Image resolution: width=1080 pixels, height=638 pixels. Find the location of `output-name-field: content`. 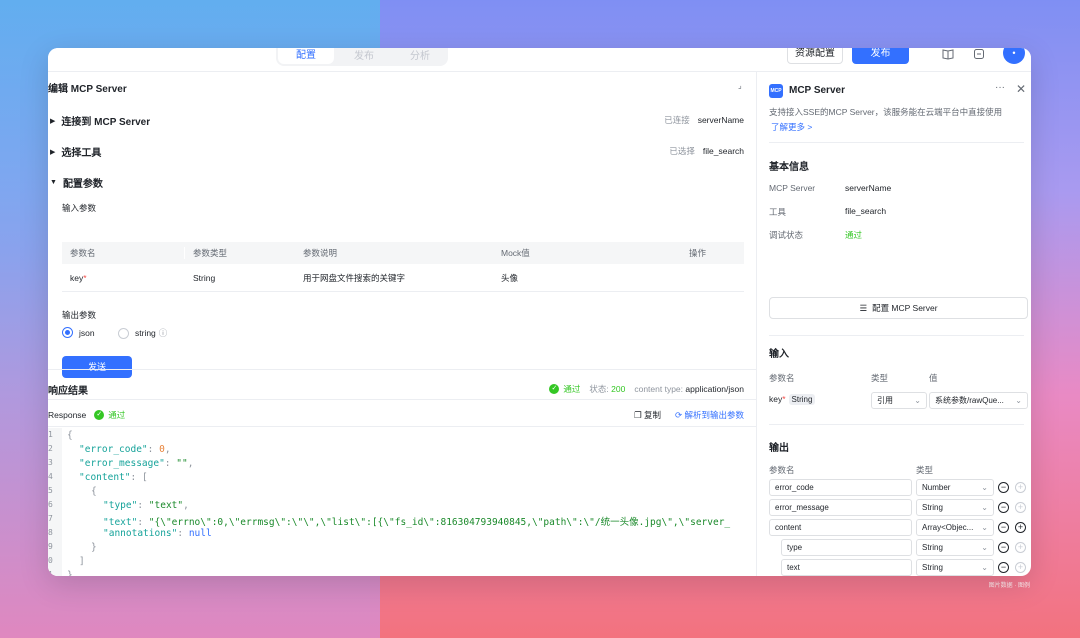

output-name-field: content is located at coordinates (840, 527).